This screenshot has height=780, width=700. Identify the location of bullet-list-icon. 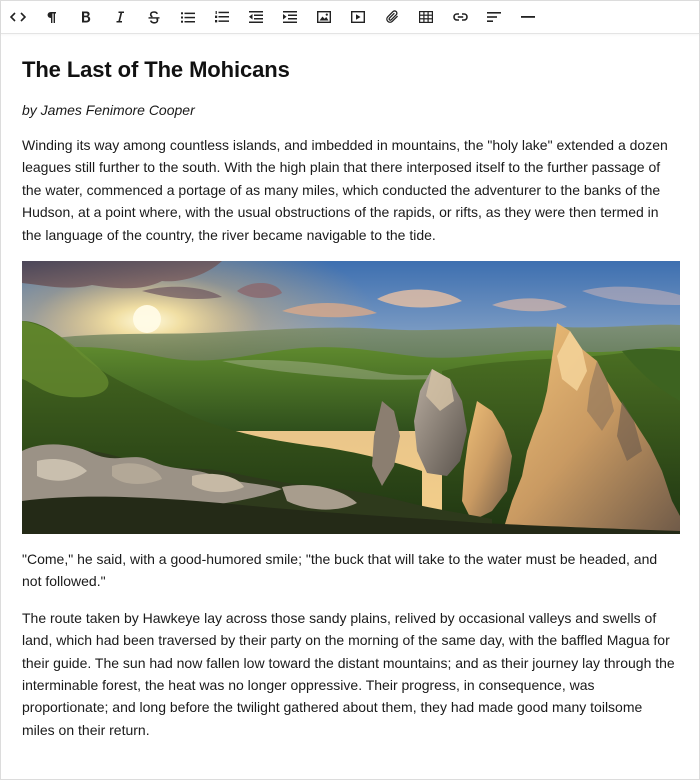
(188, 17).